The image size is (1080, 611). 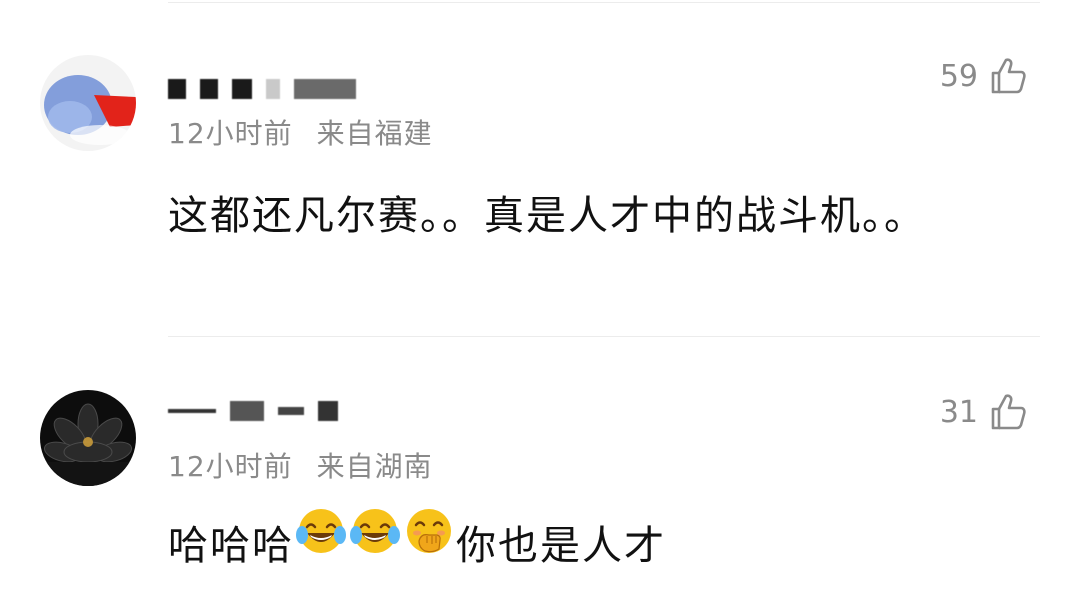 I want to click on comment-text: 哈哈哈 你也是人才, so click(x=553, y=547).